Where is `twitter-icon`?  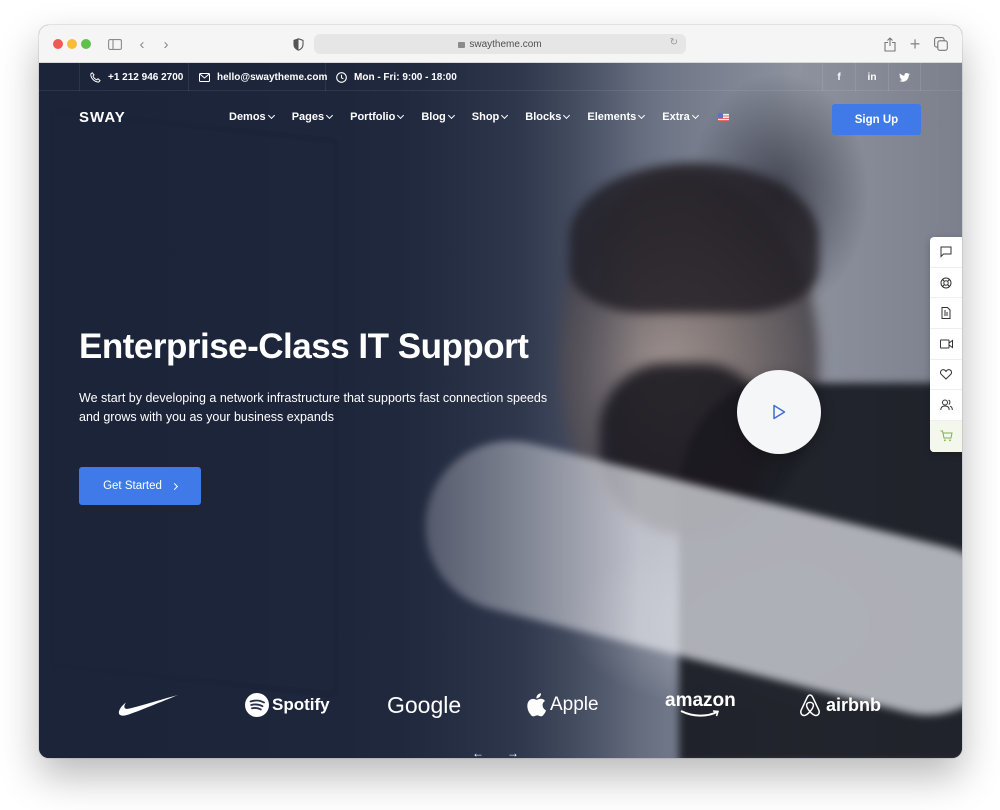 twitter-icon is located at coordinates (904, 77).